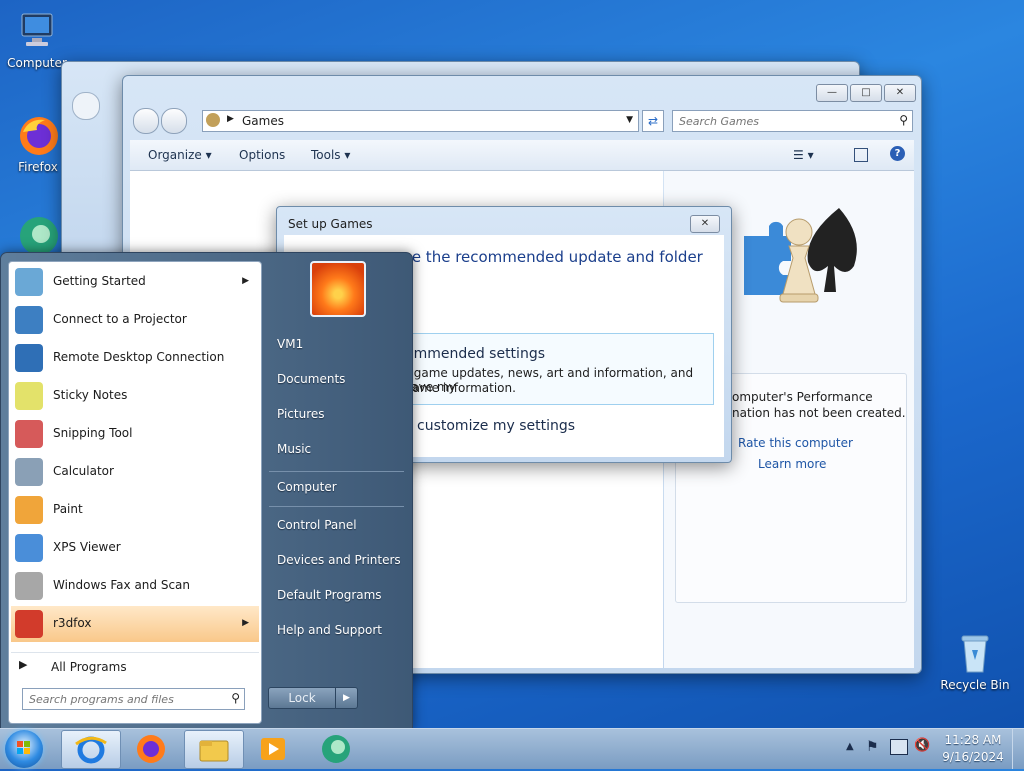  Describe the element at coordinates (512, 748) in the screenshot. I see `taskbar: ▲ ⚑ 🔇 11:28 AM 9/16/2024` at that location.